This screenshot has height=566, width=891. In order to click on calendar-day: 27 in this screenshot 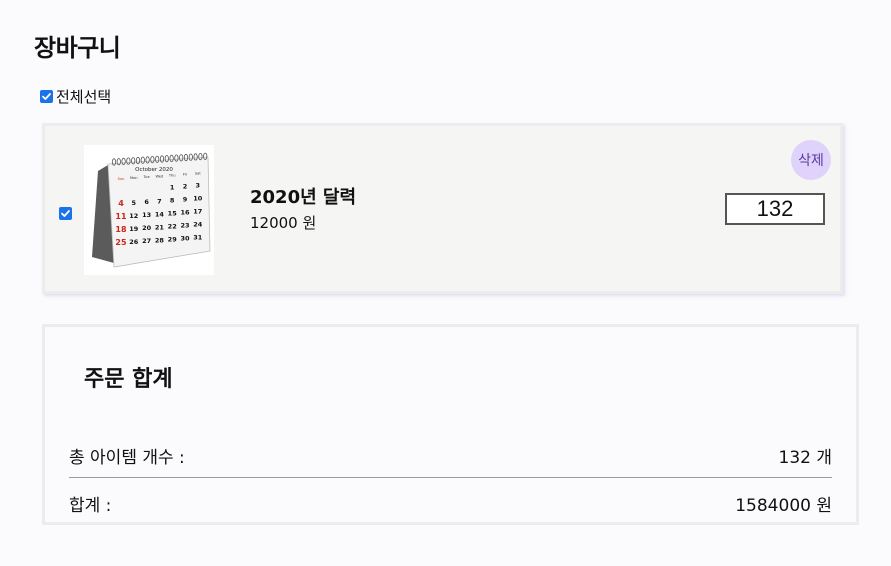, I will do `click(146, 241)`.